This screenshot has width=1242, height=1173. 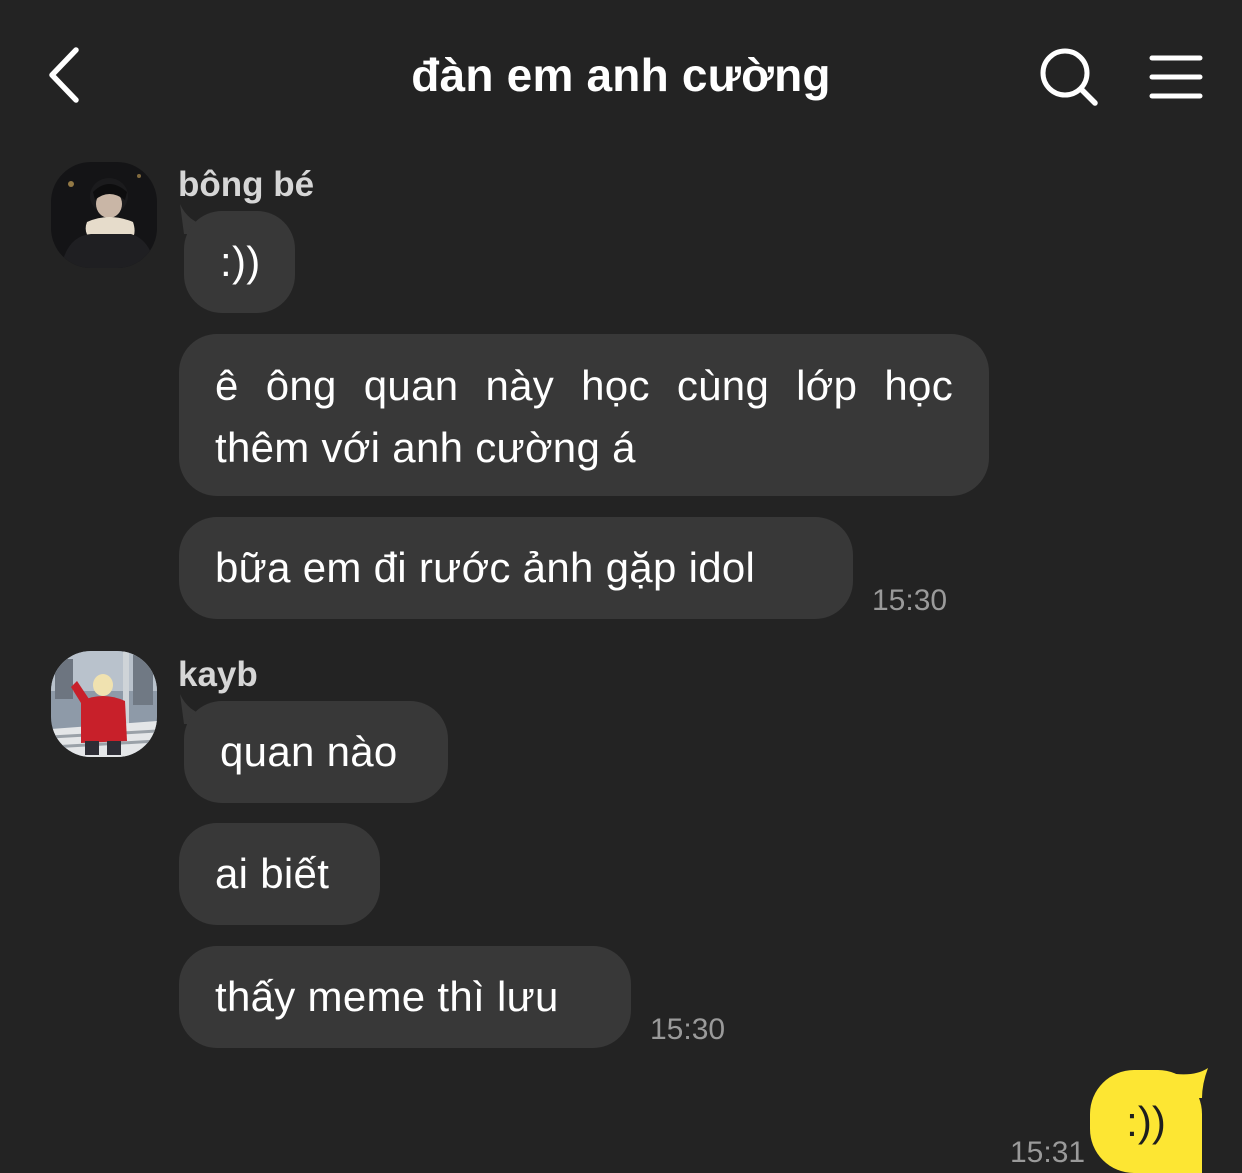 I want to click on search-button, so click(x=1069, y=77).